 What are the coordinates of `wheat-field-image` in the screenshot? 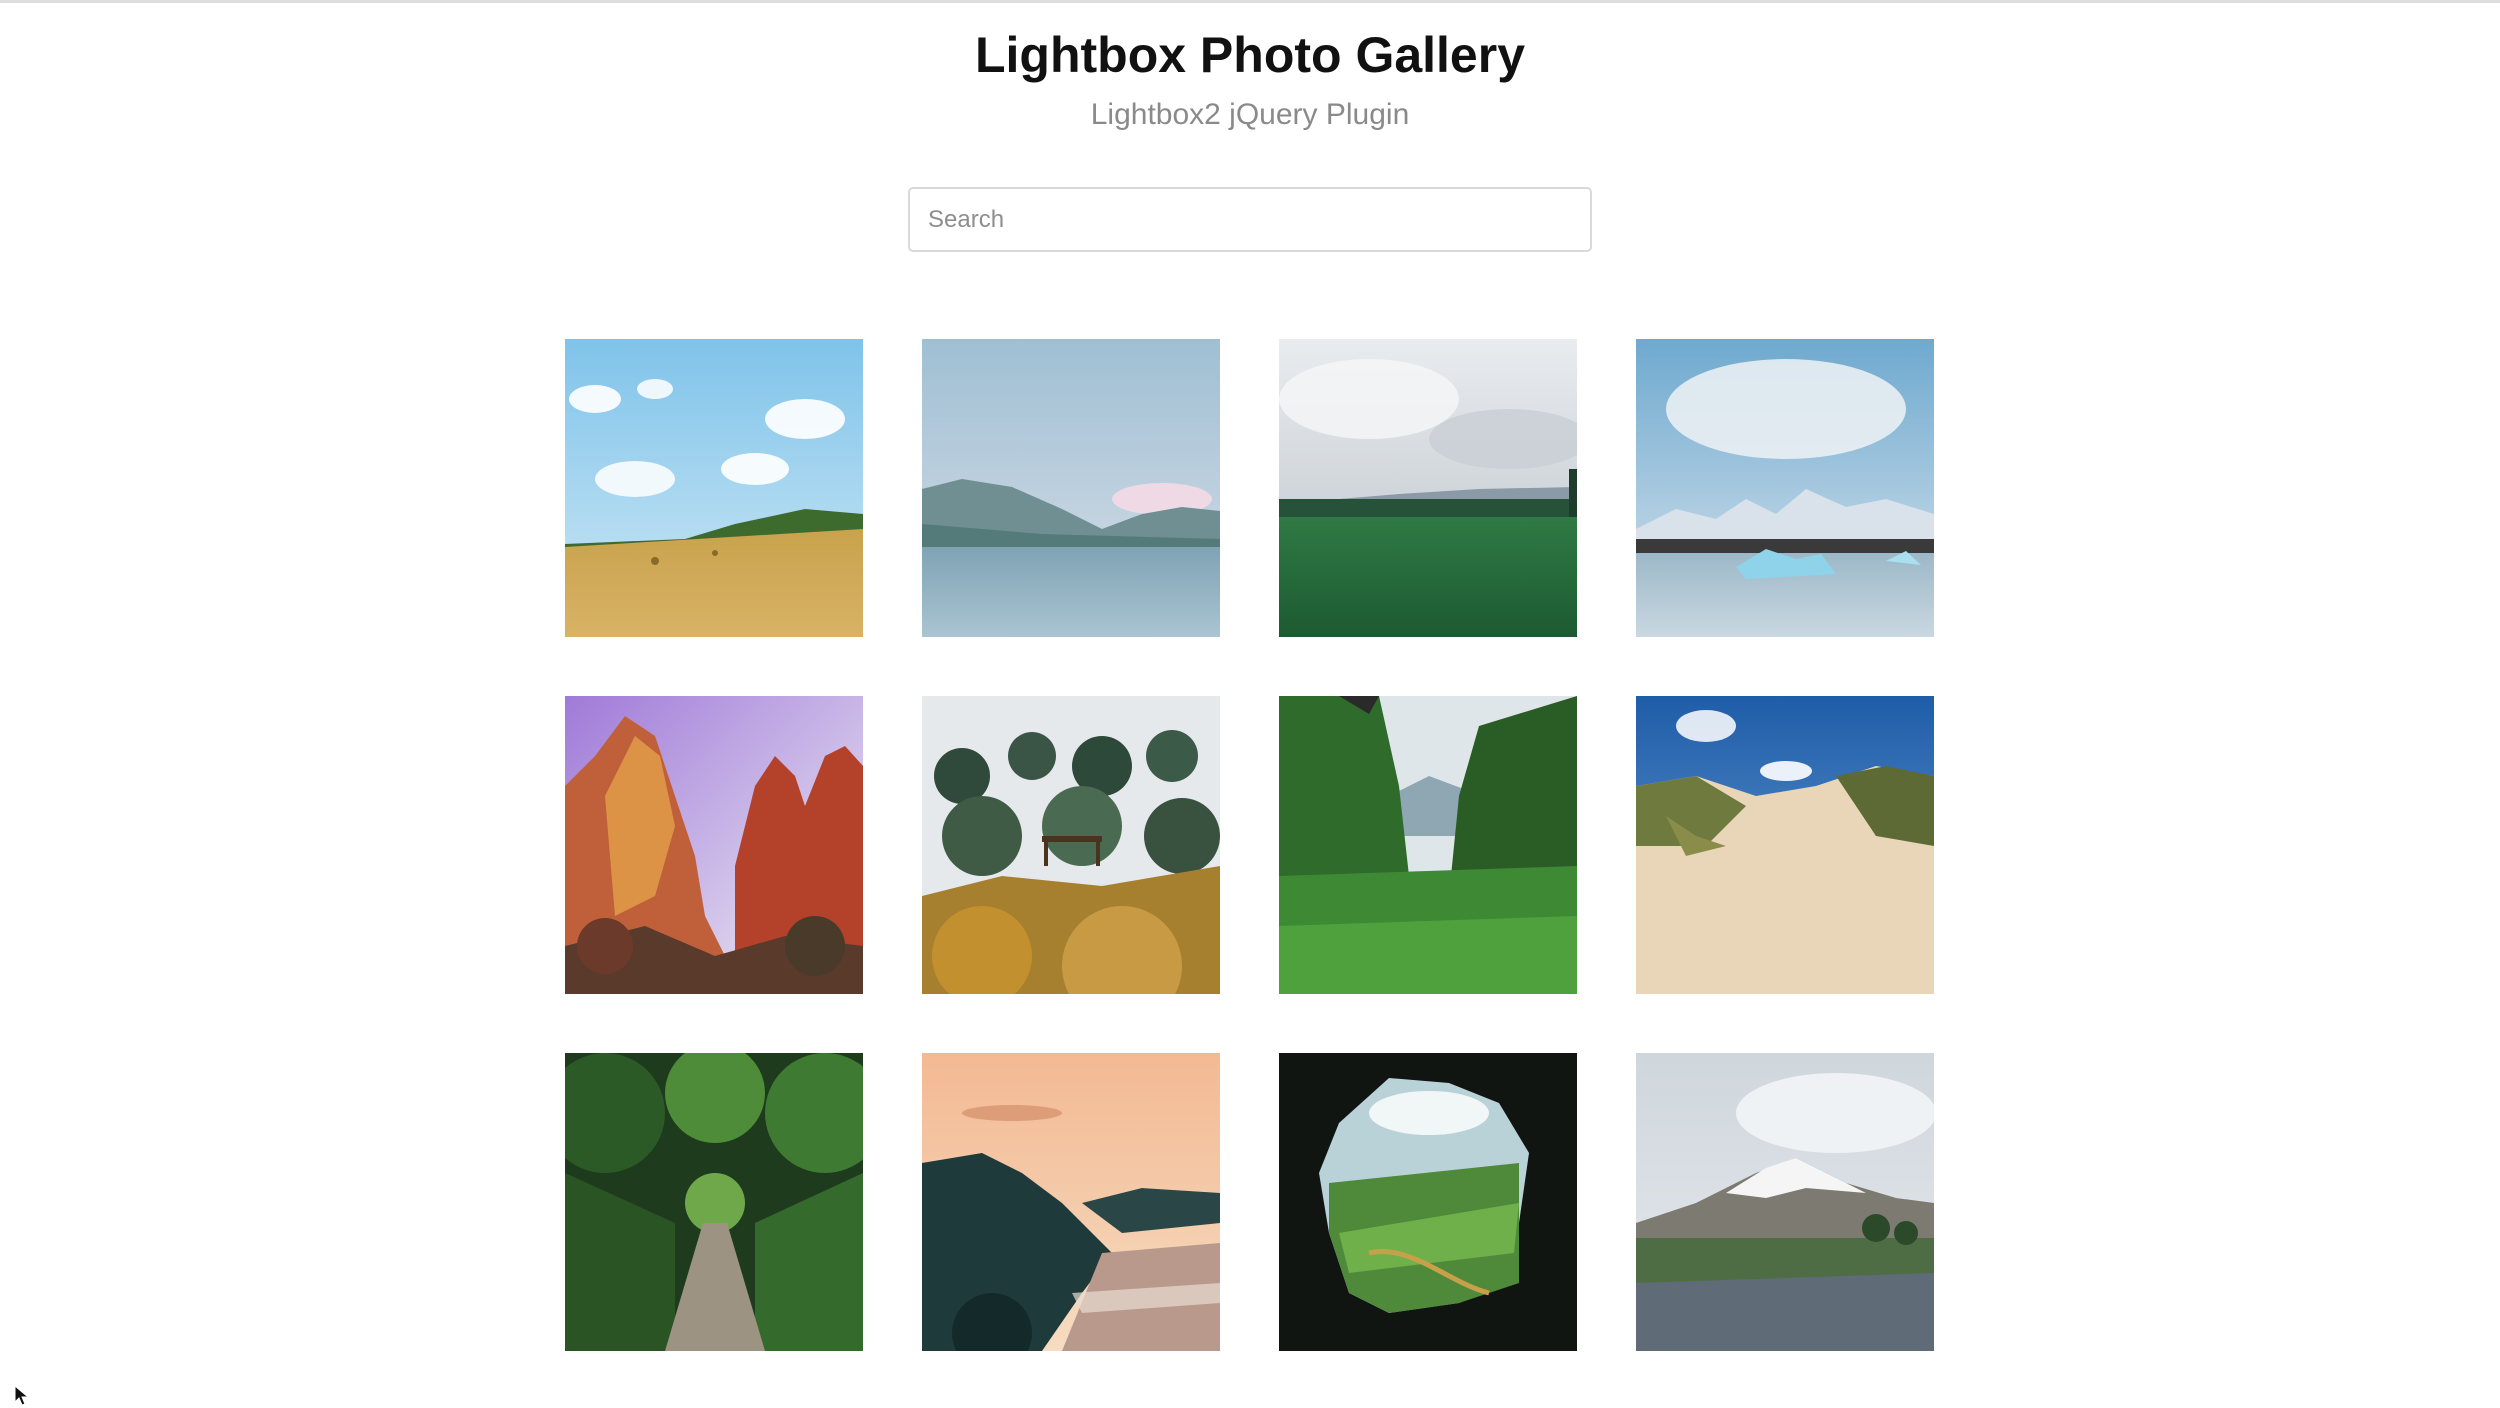 It's located at (714, 488).